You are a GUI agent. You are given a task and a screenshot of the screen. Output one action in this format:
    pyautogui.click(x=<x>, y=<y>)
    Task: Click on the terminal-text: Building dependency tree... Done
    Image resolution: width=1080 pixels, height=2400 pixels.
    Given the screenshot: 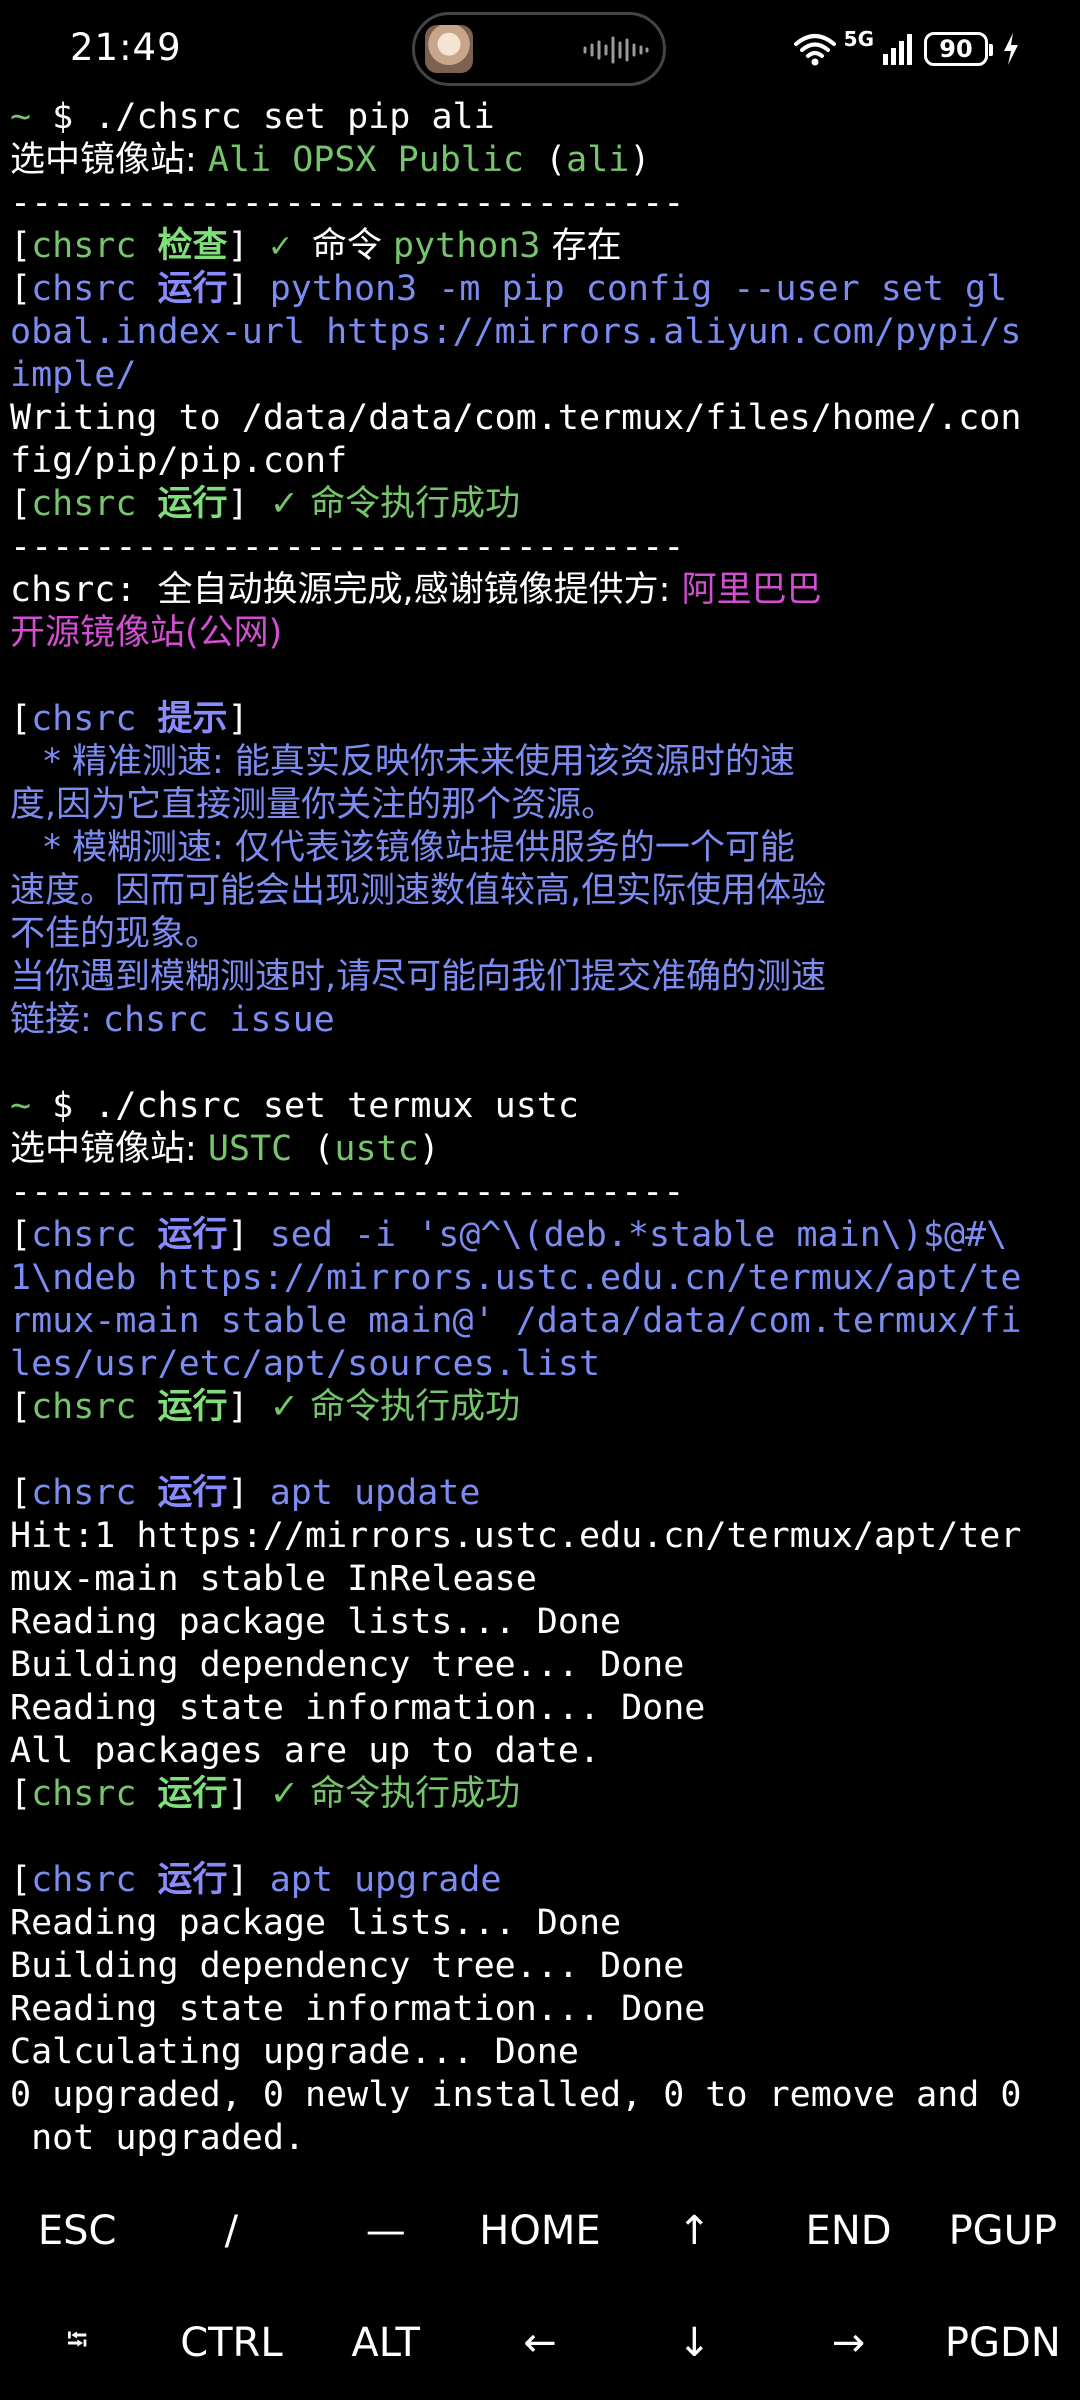 What is the action you would take?
    pyautogui.click(x=347, y=1966)
    